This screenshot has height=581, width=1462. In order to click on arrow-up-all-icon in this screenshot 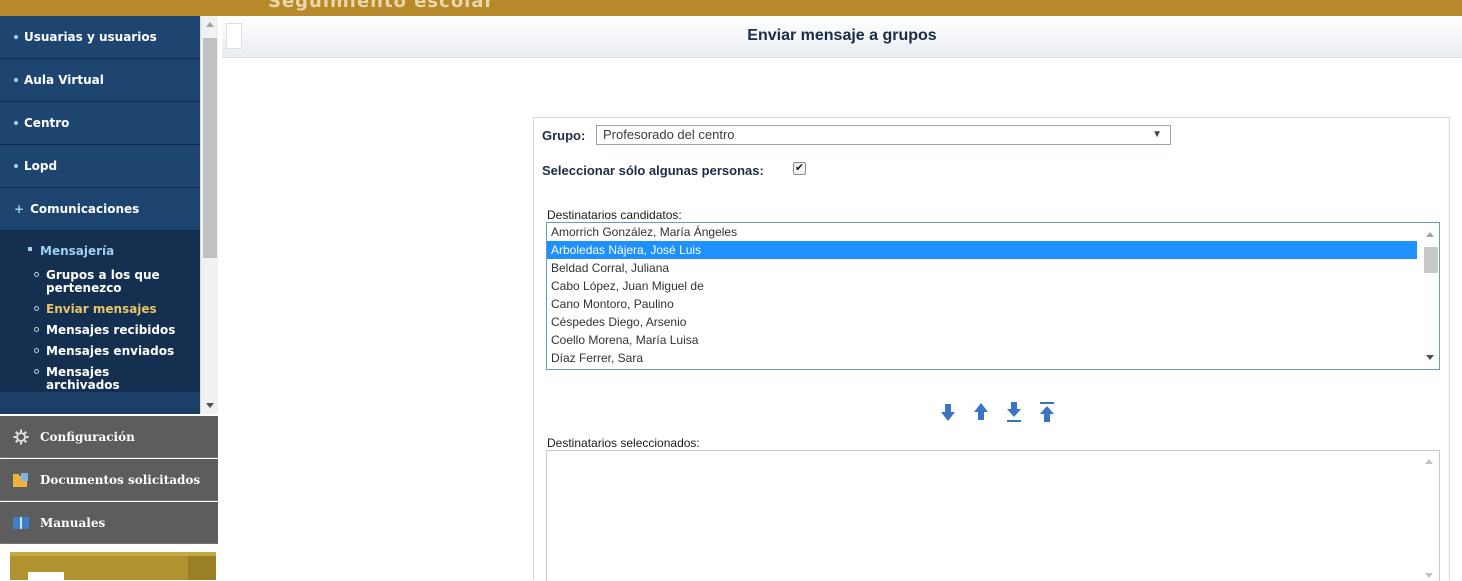, I will do `click(1047, 412)`.